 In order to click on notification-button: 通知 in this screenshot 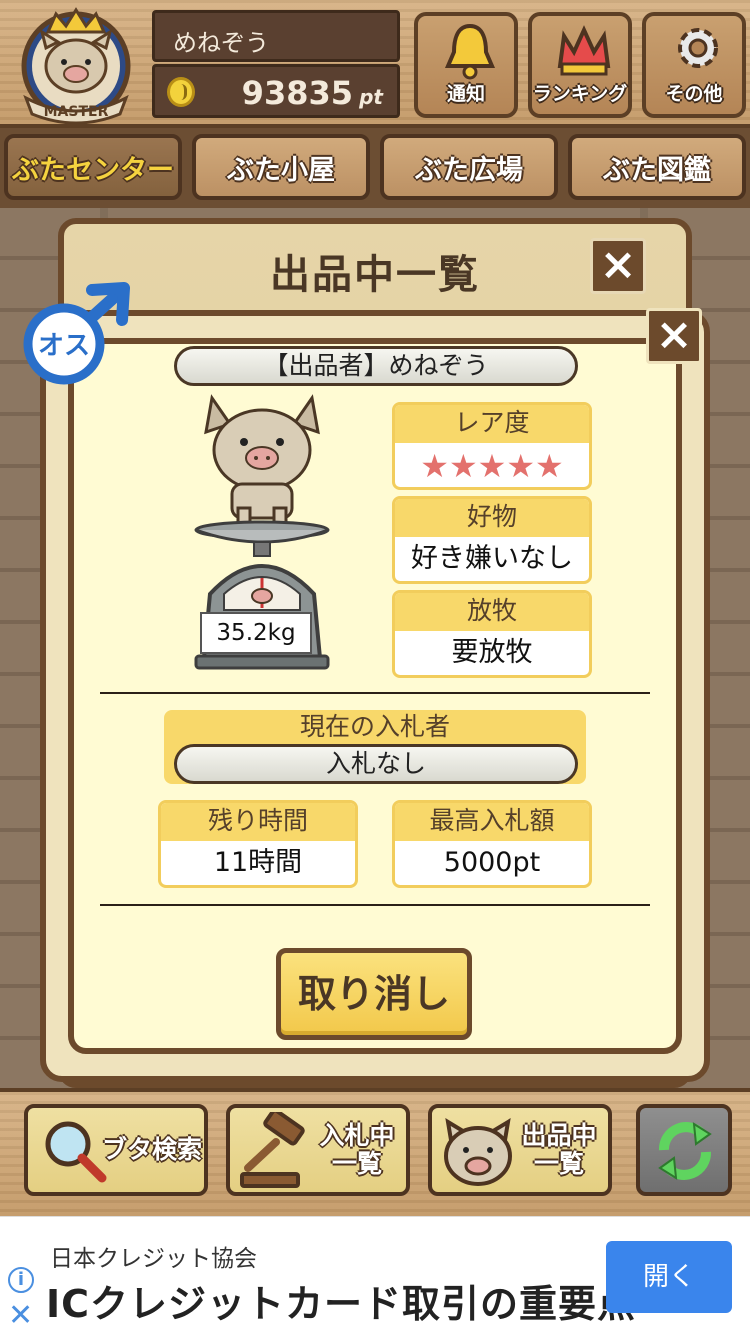, I will do `click(466, 65)`.